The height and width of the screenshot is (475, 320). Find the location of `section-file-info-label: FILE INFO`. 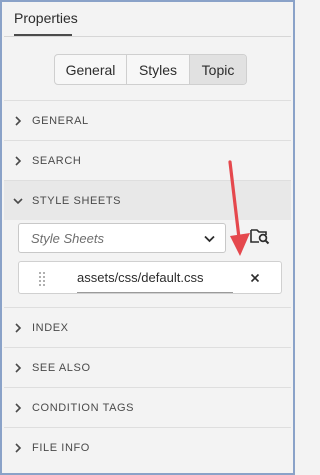

section-file-info-label: FILE INFO is located at coordinates (61, 447).